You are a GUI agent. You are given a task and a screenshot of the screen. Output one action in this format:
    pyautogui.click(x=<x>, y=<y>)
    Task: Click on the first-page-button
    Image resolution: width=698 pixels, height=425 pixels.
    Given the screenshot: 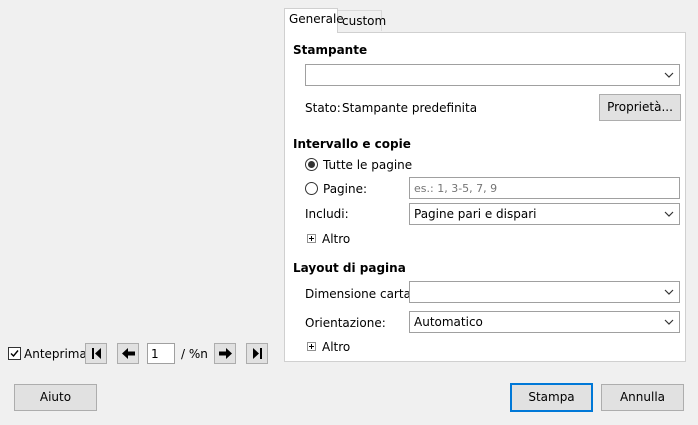 What is the action you would take?
    pyautogui.click(x=96, y=353)
    